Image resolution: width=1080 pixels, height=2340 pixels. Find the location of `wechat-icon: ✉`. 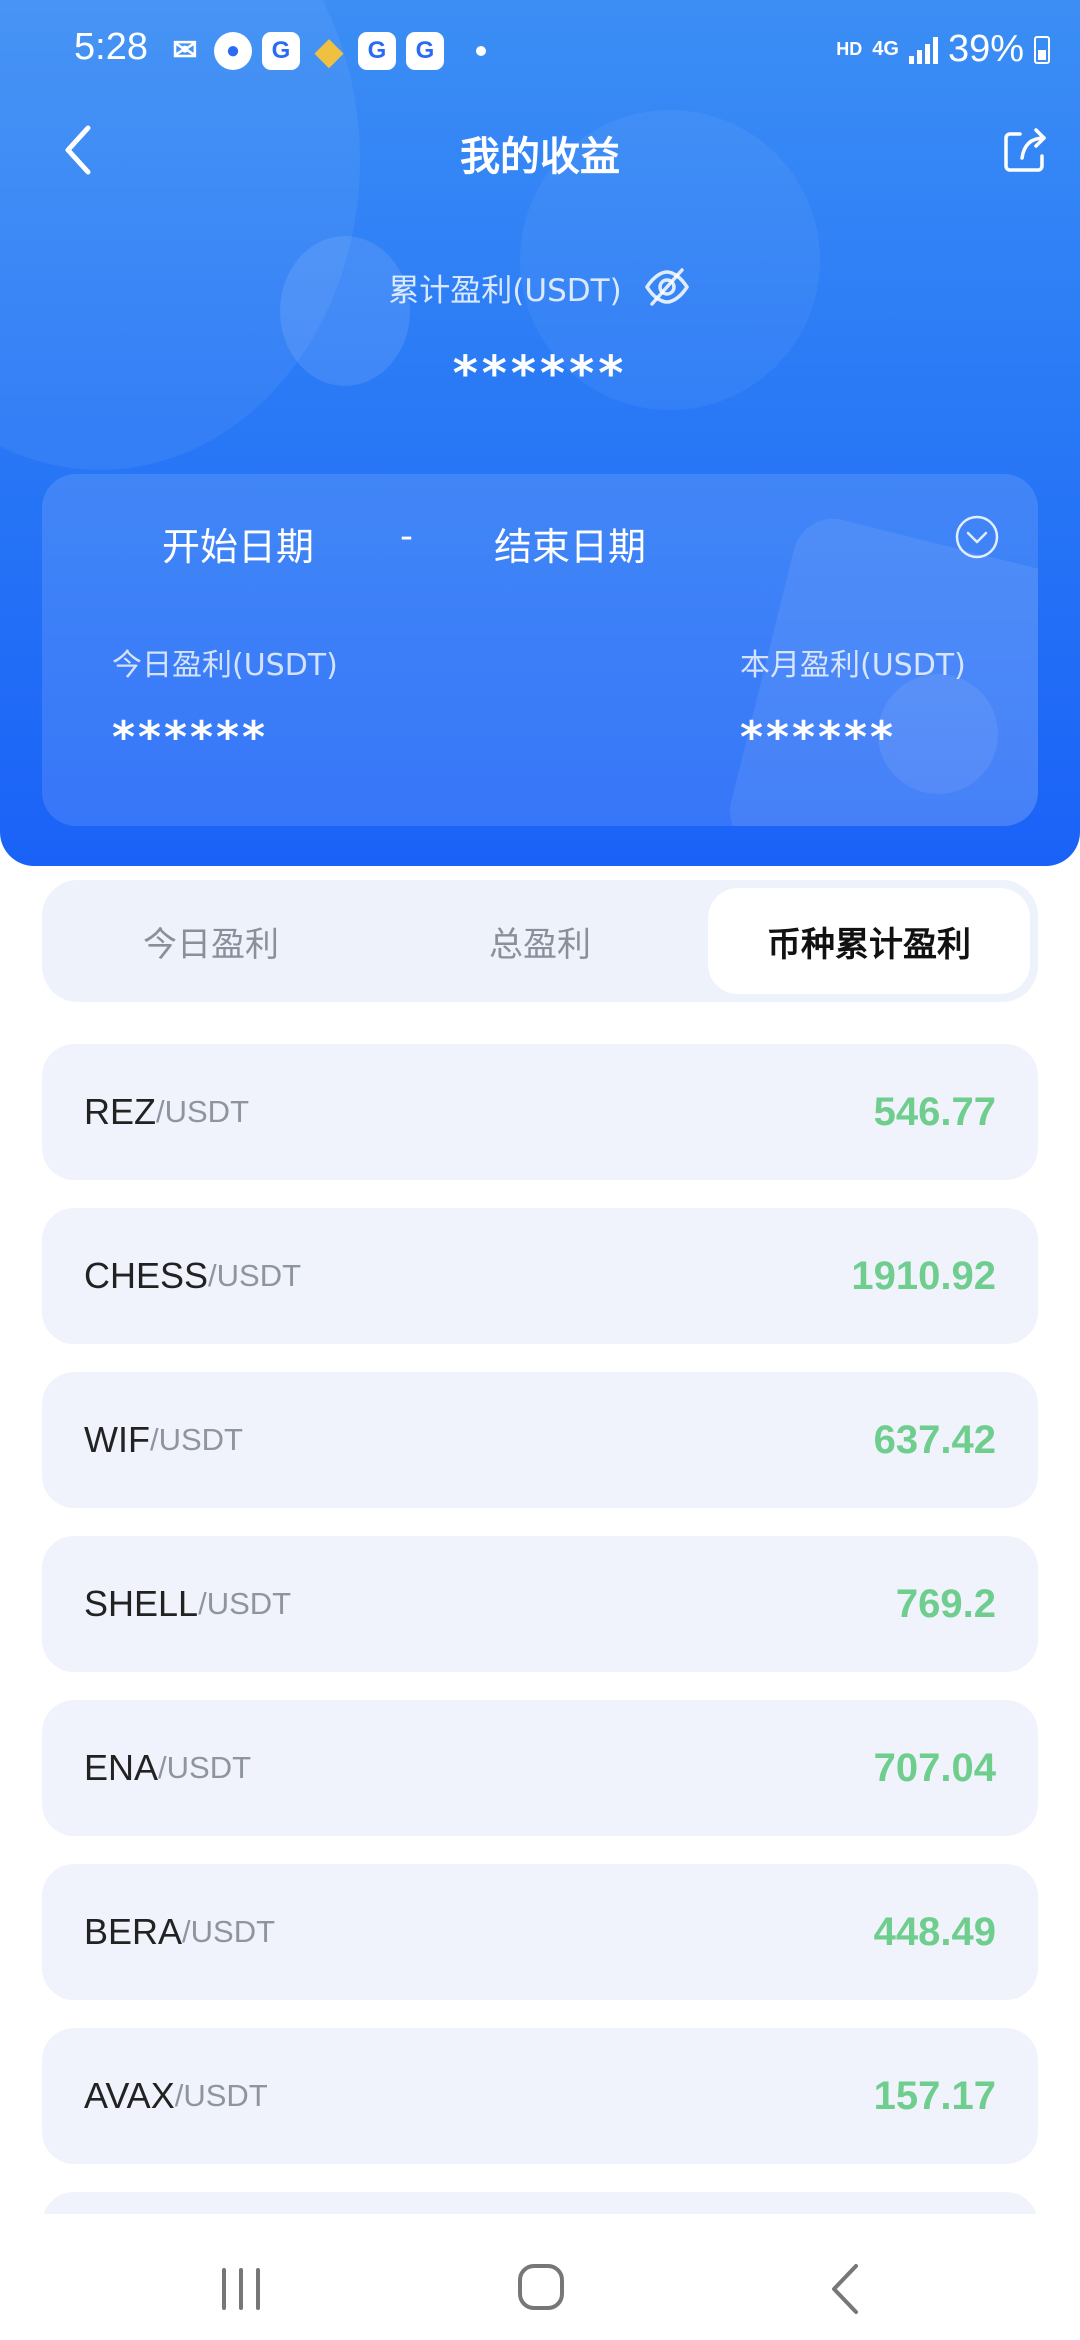

wechat-icon: ✉ is located at coordinates (185, 50).